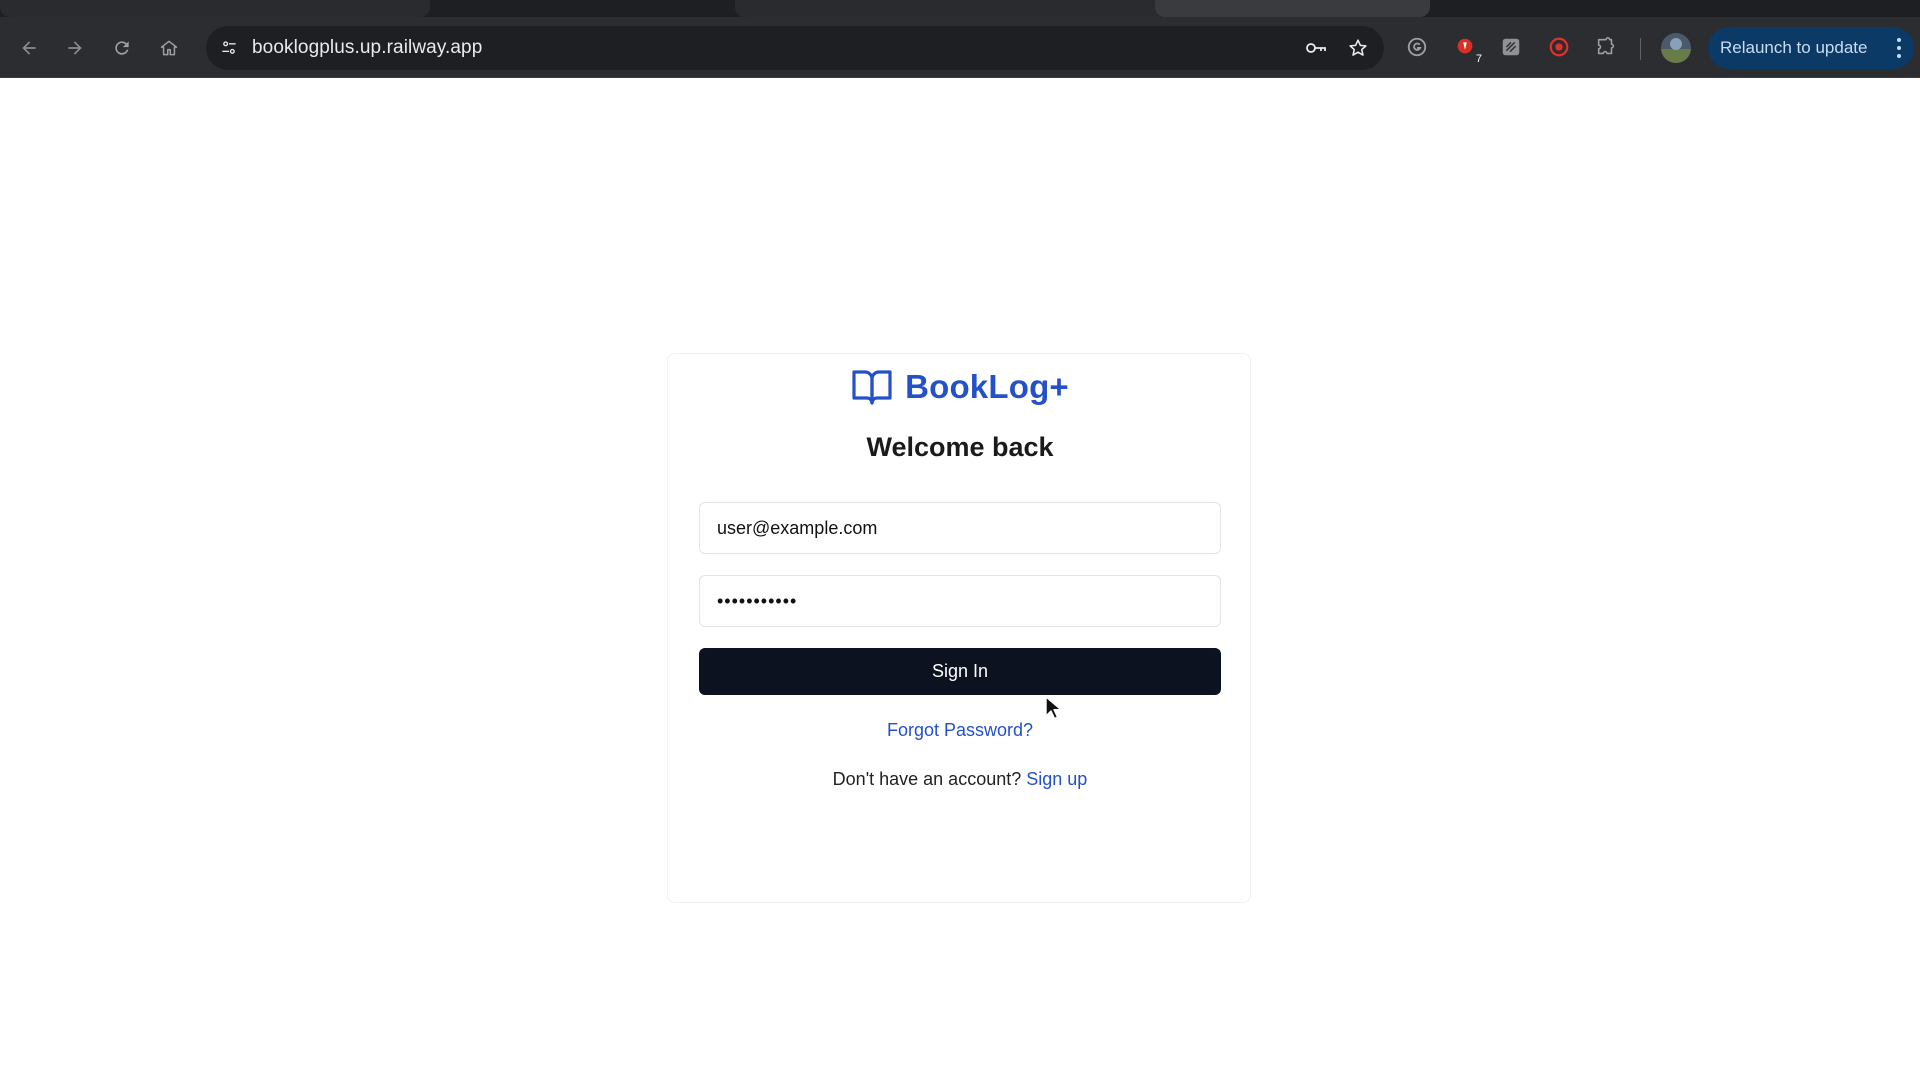 This screenshot has height=1080, width=1920. What do you see at coordinates (960, 671) in the screenshot?
I see `sign-in-button: Sign In` at bounding box center [960, 671].